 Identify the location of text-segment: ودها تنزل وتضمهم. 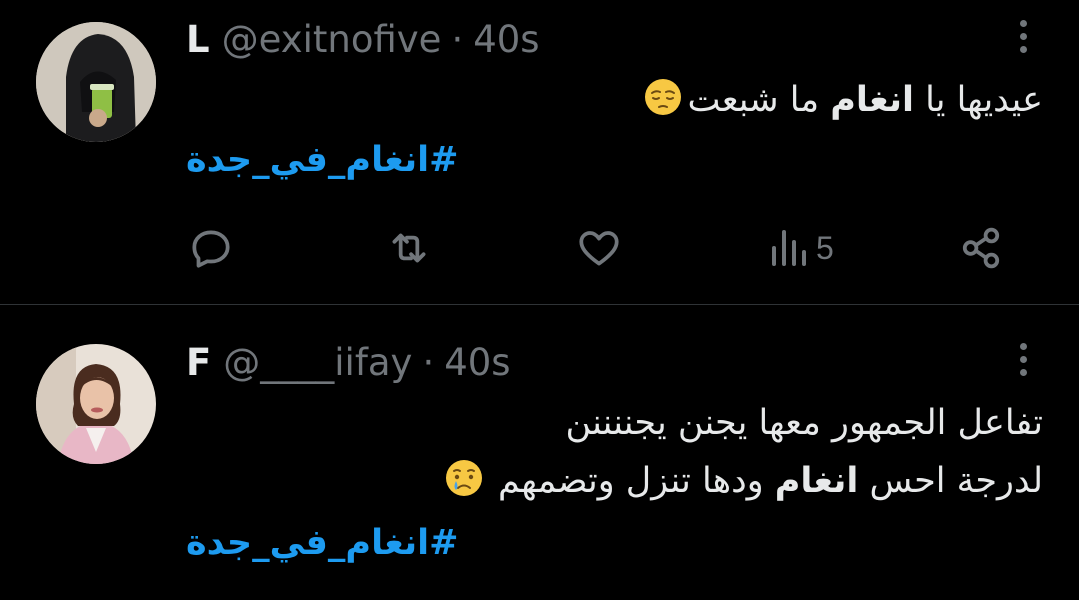
(636, 481).